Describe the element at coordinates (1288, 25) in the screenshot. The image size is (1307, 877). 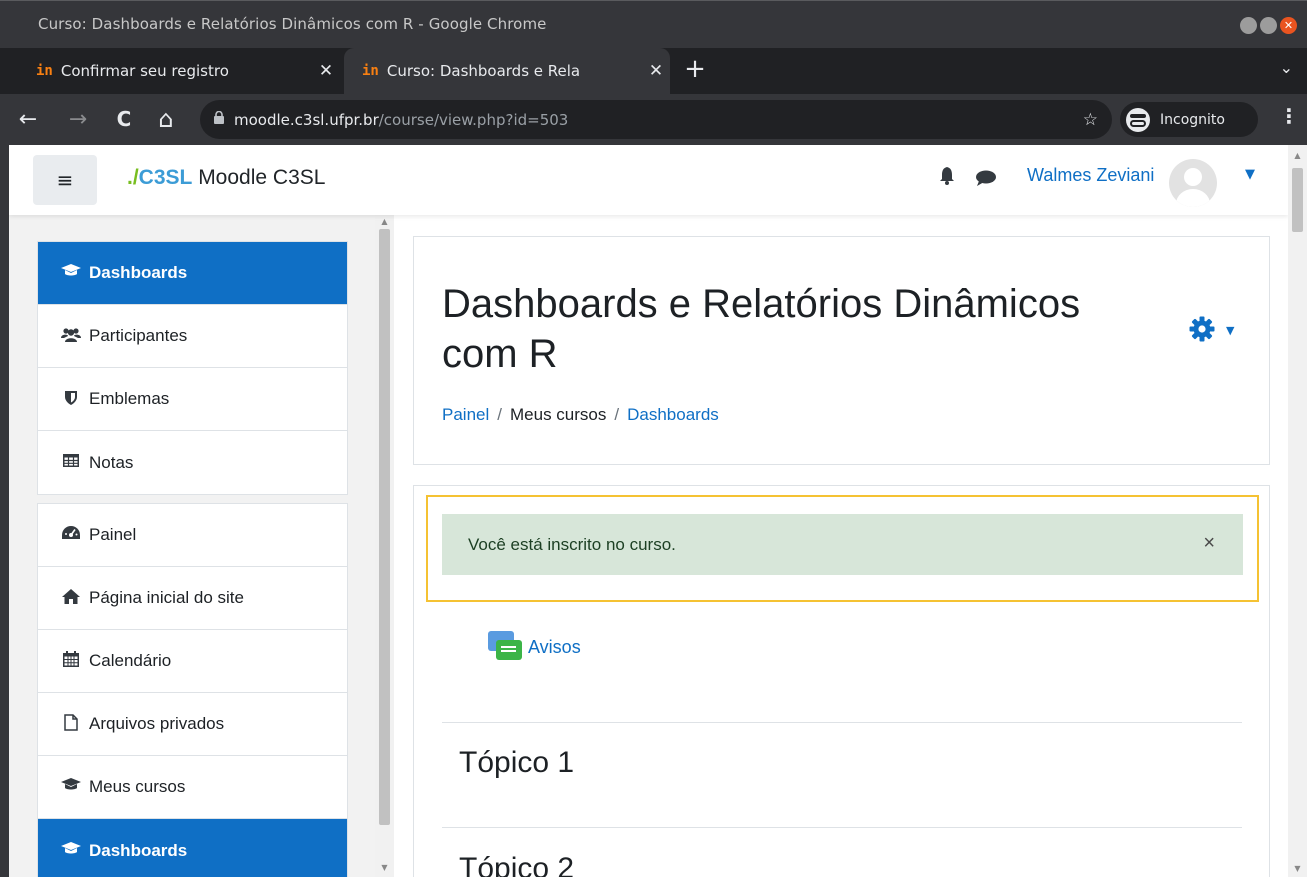
I see `window-close-button: ✕` at that location.